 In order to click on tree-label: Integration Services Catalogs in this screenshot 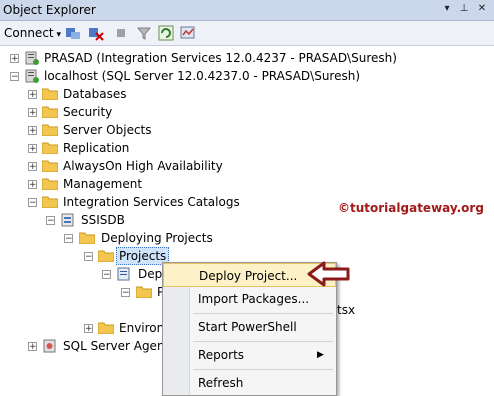, I will do `click(151, 202)`.